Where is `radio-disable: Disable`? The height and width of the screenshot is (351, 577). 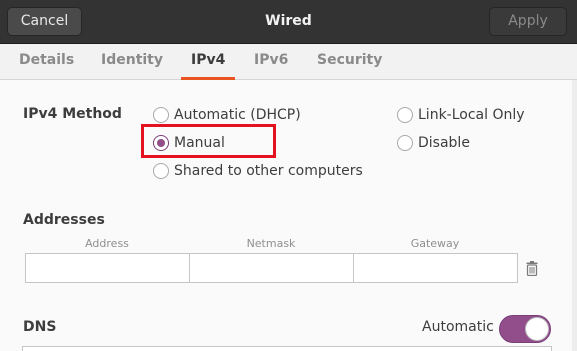 radio-disable: Disable is located at coordinates (433, 143).